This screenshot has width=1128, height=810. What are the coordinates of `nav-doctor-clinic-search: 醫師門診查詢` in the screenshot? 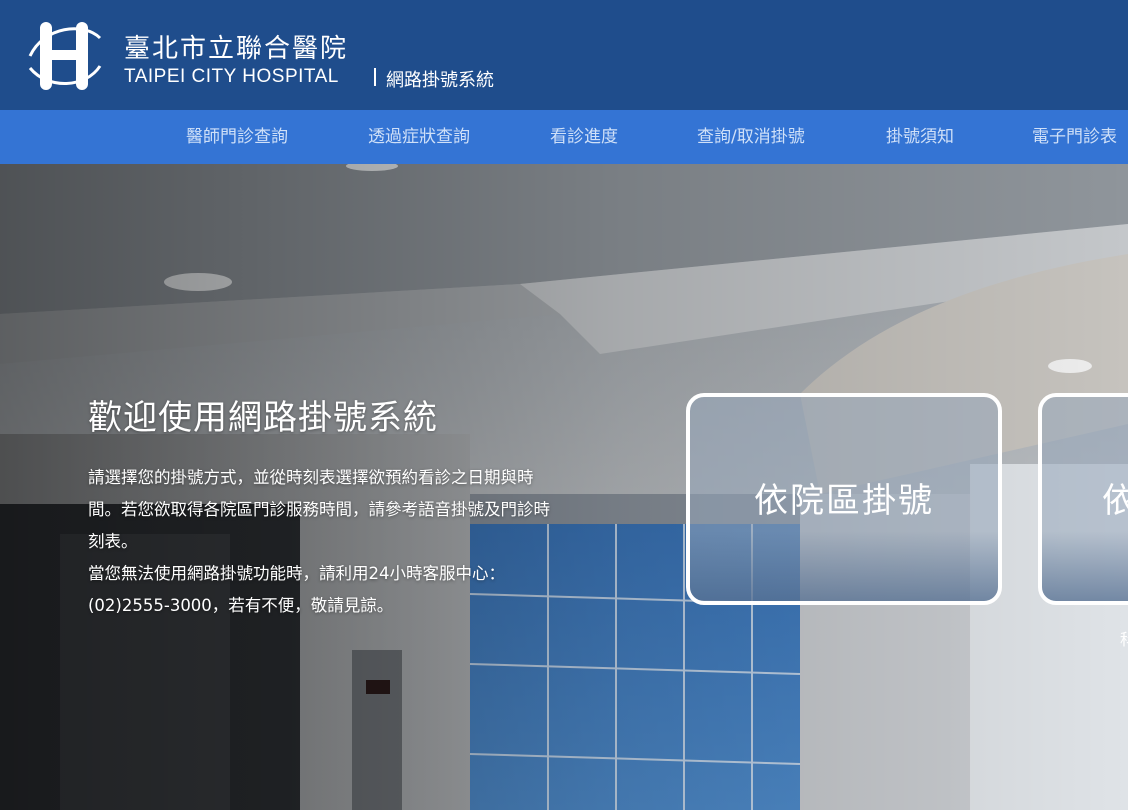 It's located at (237, 137).